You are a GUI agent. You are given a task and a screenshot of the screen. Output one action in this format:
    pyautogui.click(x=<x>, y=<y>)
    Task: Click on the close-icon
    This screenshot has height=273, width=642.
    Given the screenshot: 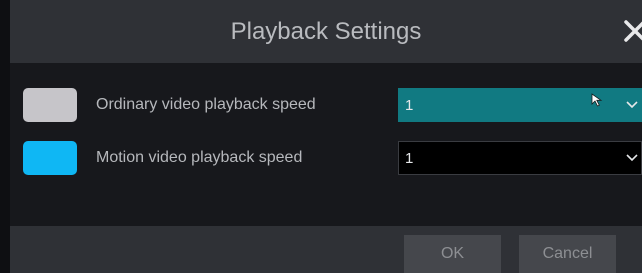 What is the action you would take?
    pyautogui.click(x=633, y=31)
    